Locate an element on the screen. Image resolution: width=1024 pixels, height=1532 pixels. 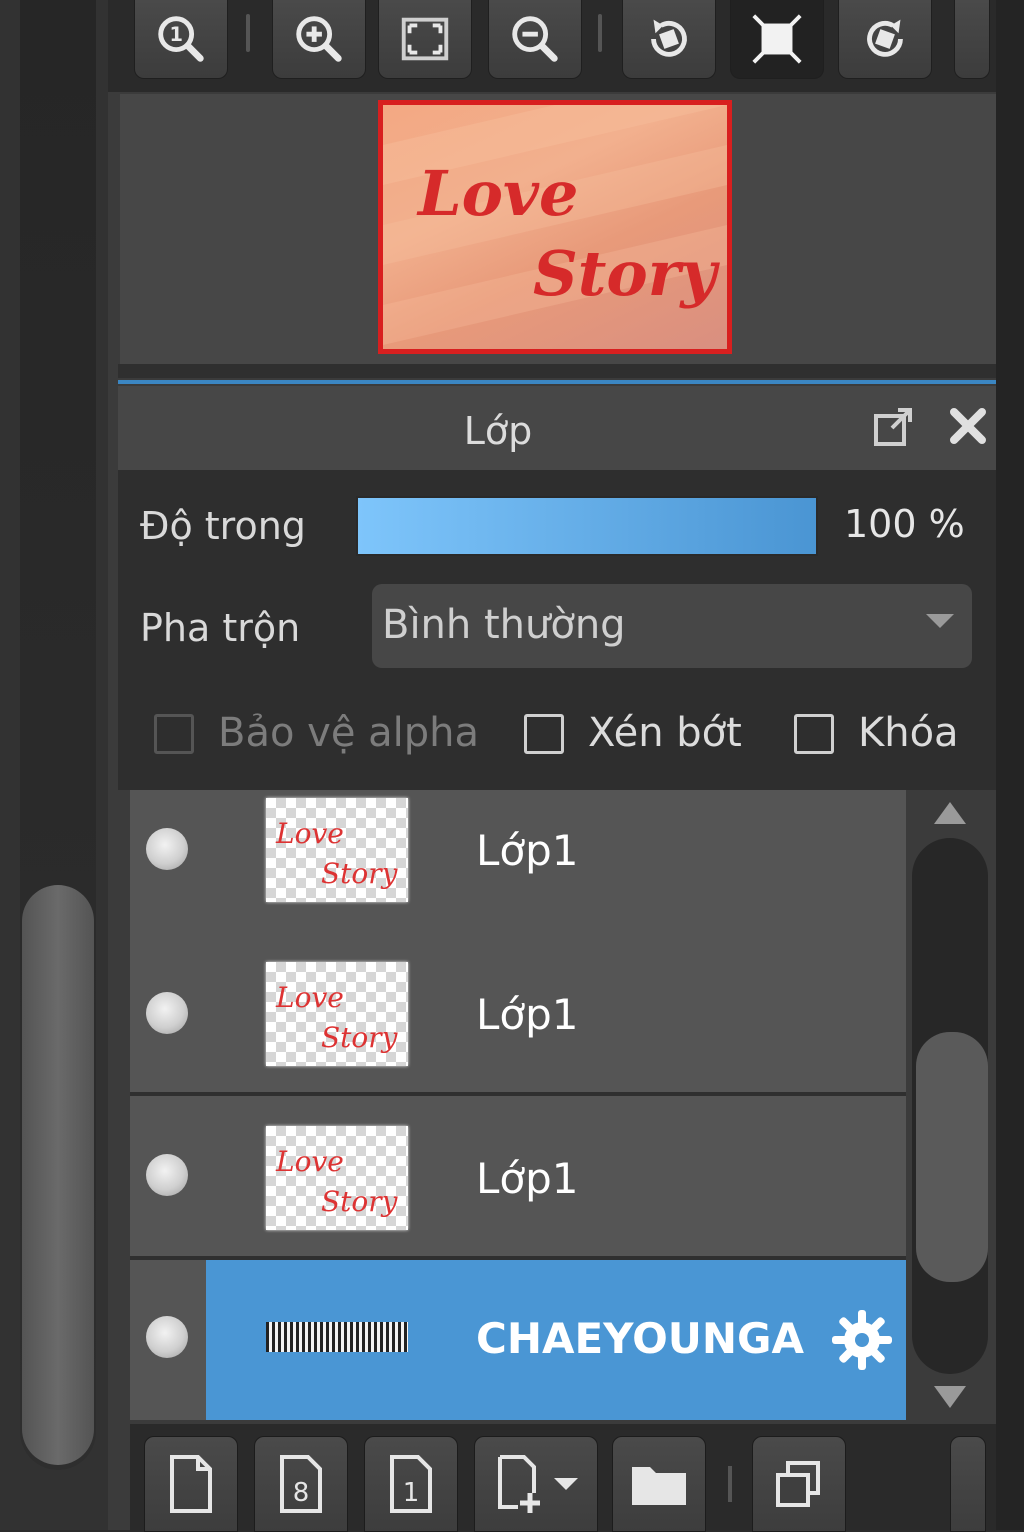
layer-panel-header: Lớp is located at coordinates (557, 428).